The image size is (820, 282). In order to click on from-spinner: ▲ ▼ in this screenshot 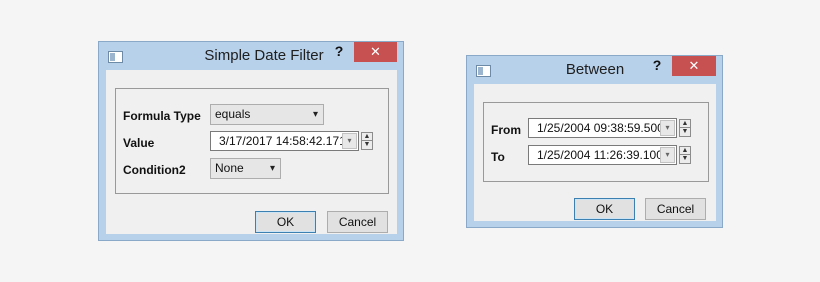, I will do `click(685, 128)`.